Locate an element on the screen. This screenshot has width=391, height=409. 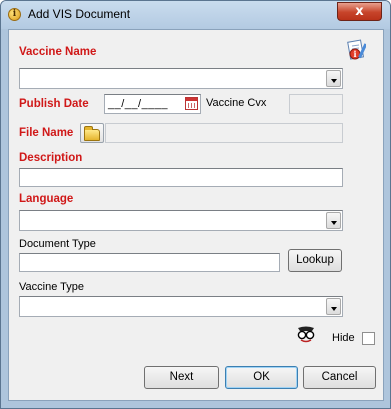
document-type-label: Document Type is located at coordinates (57, 244).